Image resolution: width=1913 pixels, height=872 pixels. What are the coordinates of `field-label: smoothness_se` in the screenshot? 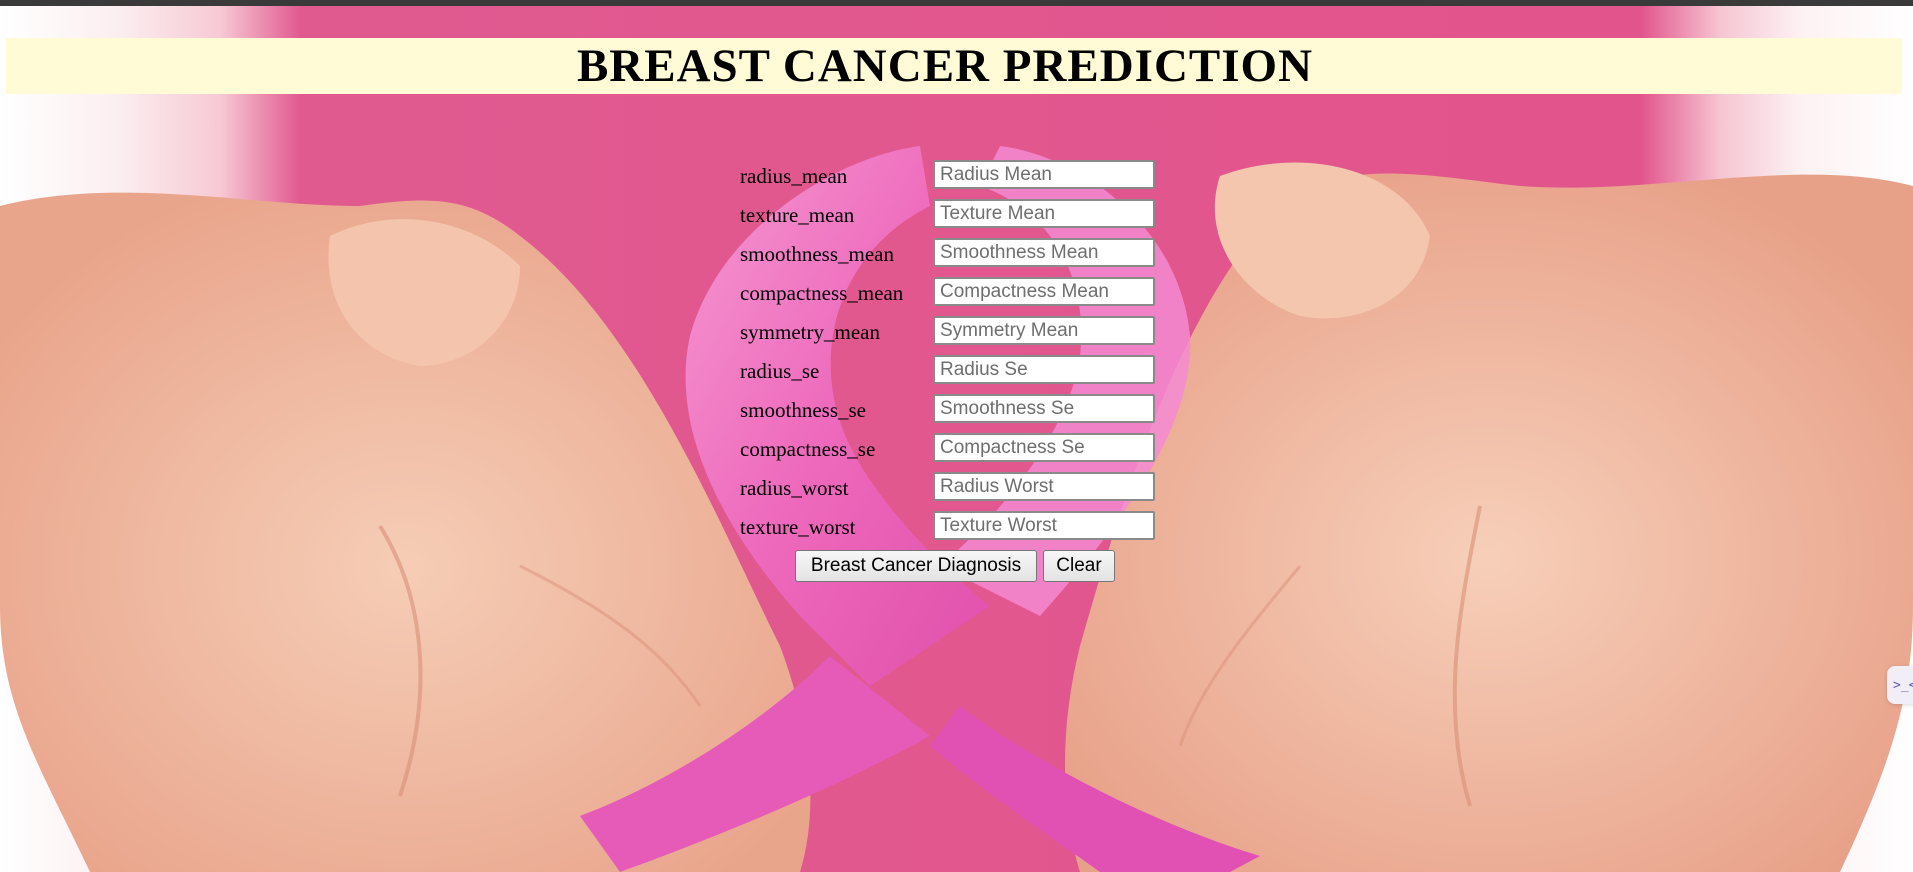 It's located at (803, 410).